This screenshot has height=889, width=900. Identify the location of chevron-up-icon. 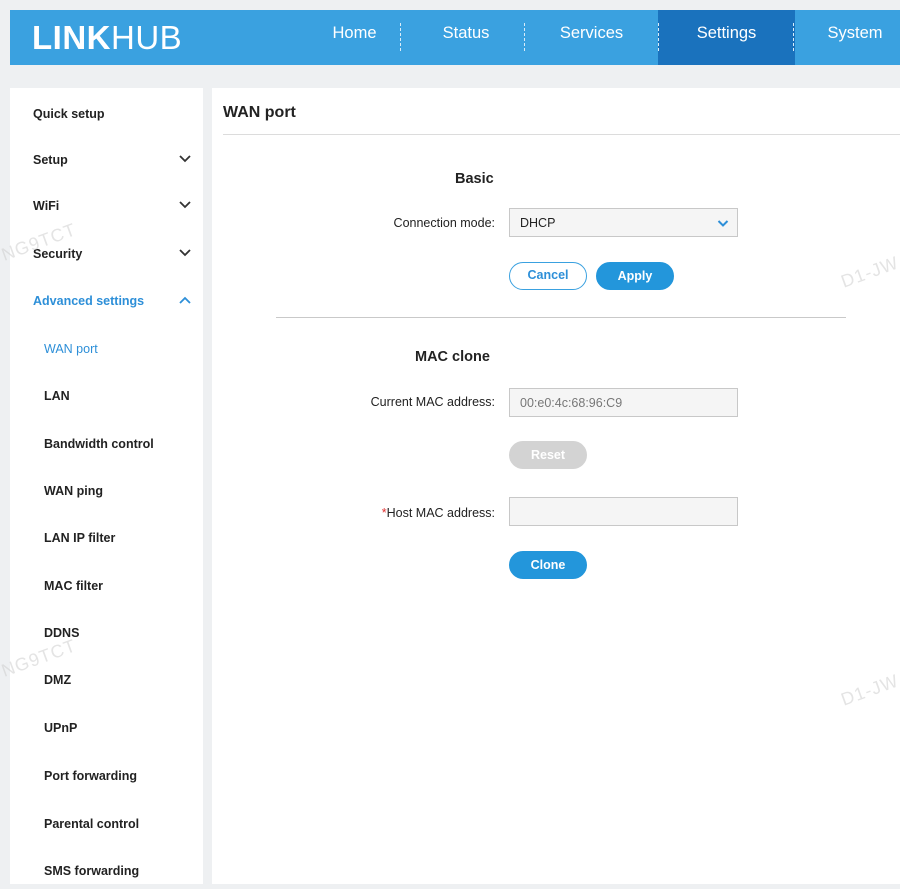
(185, 300).